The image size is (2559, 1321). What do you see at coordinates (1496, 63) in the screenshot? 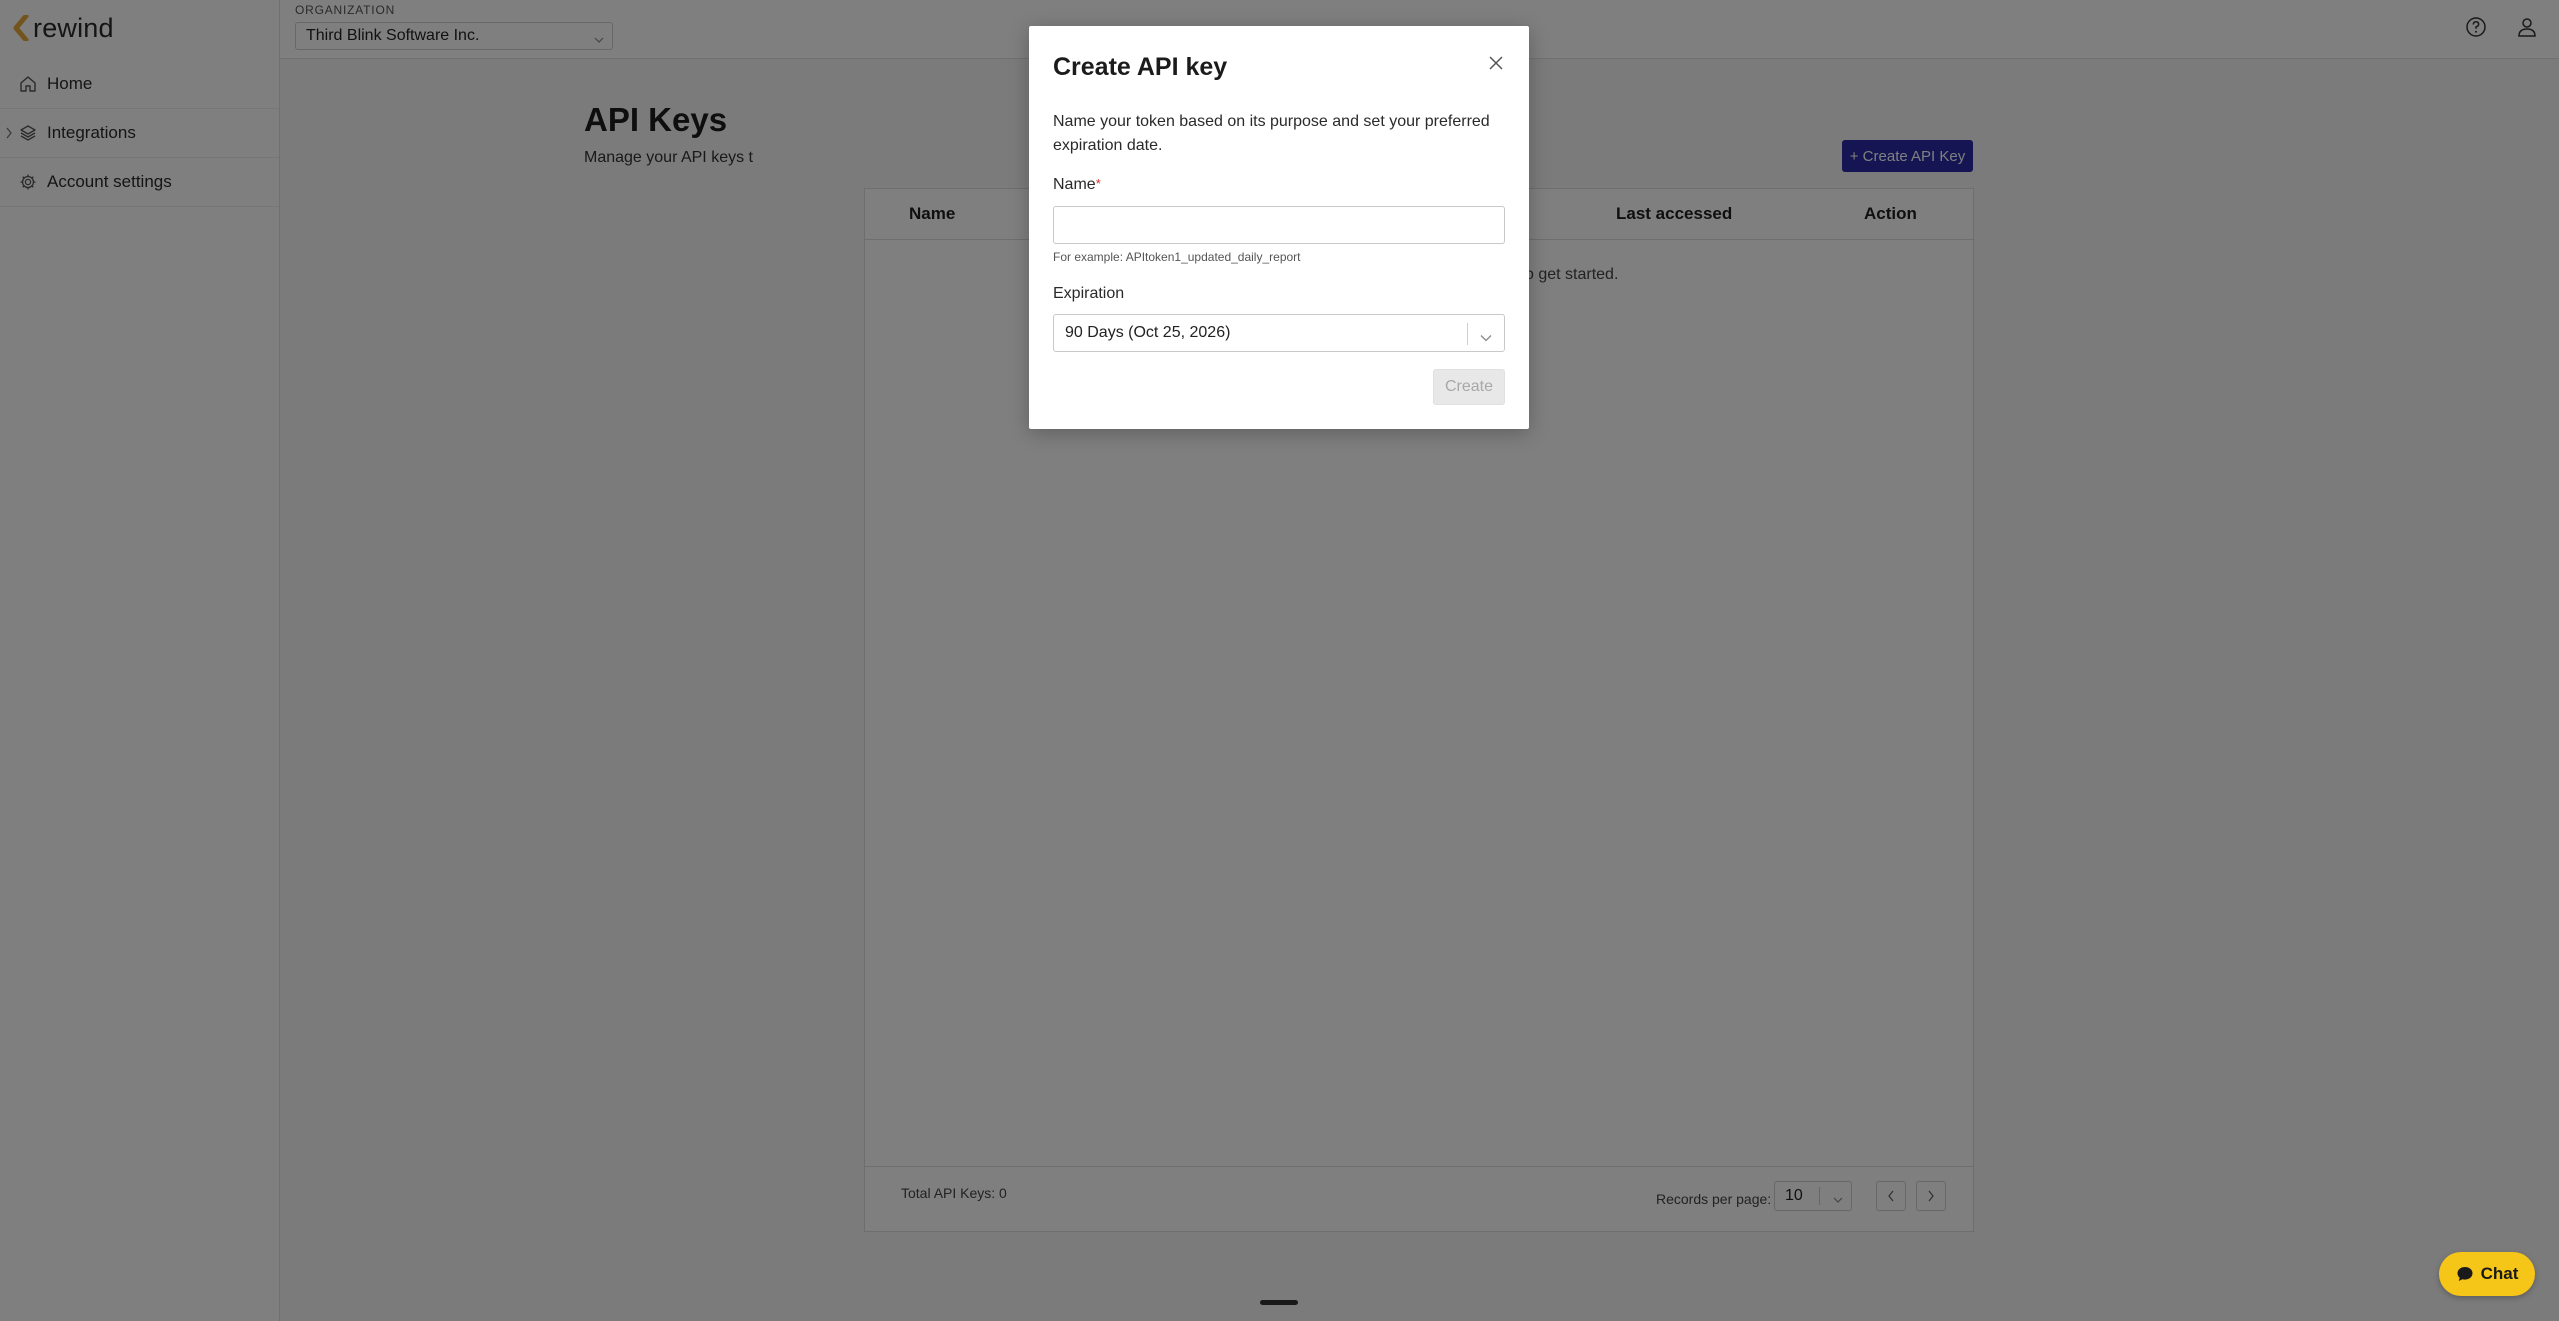
I see `close-icon` at bounding box center [1496, 63].